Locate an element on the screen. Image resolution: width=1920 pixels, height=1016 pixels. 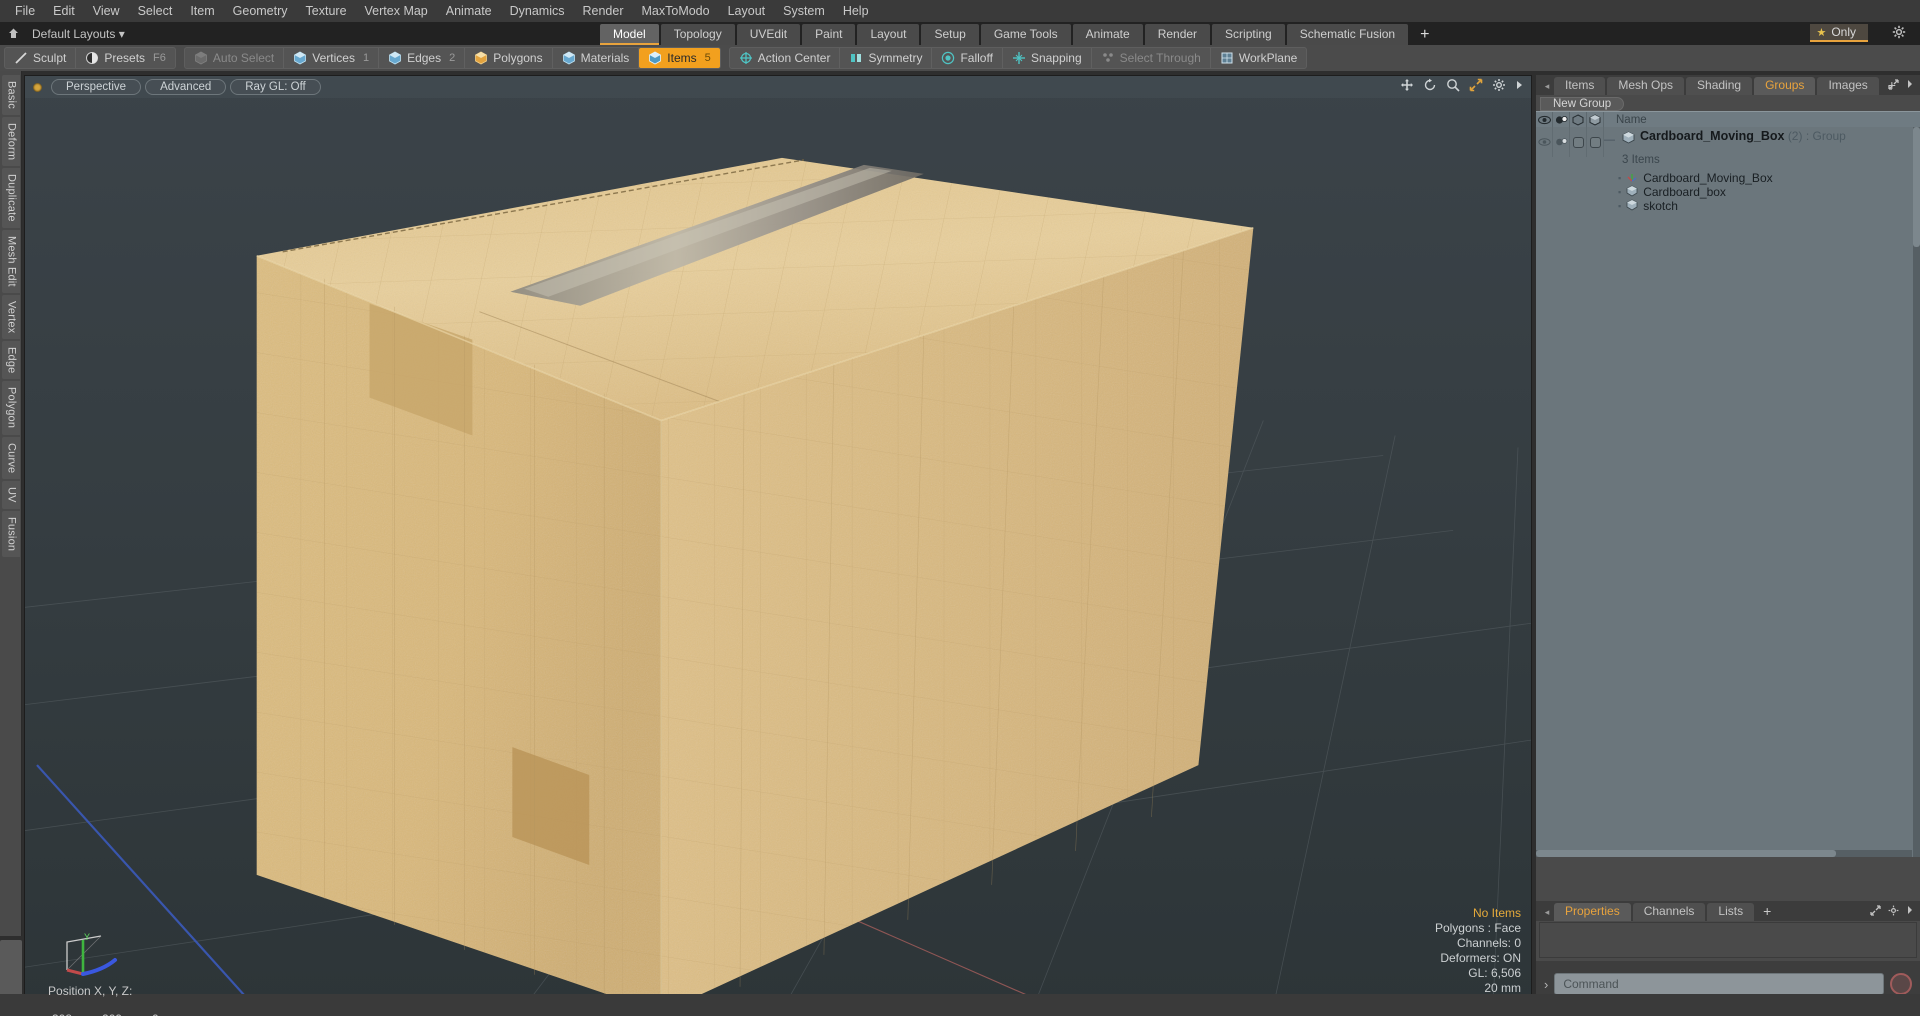
chevron-left-icon: ◂ is located at coordinates (1547, 912).